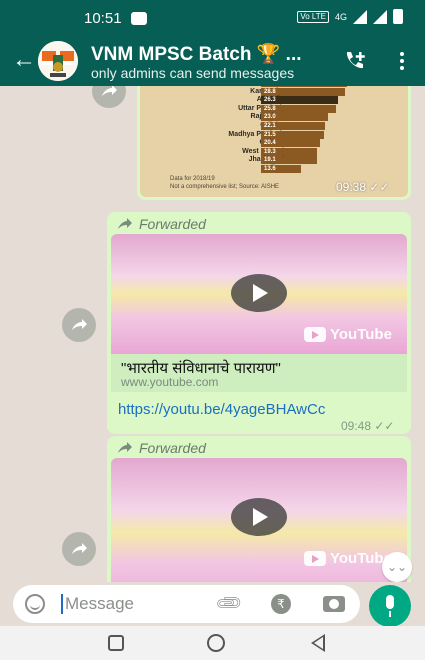  What do you see at coordinates (221, 409) in the screenshot?
I see `message-link: https://youtu.be/4yageBHAwCc` at bounding box center [221, 409].